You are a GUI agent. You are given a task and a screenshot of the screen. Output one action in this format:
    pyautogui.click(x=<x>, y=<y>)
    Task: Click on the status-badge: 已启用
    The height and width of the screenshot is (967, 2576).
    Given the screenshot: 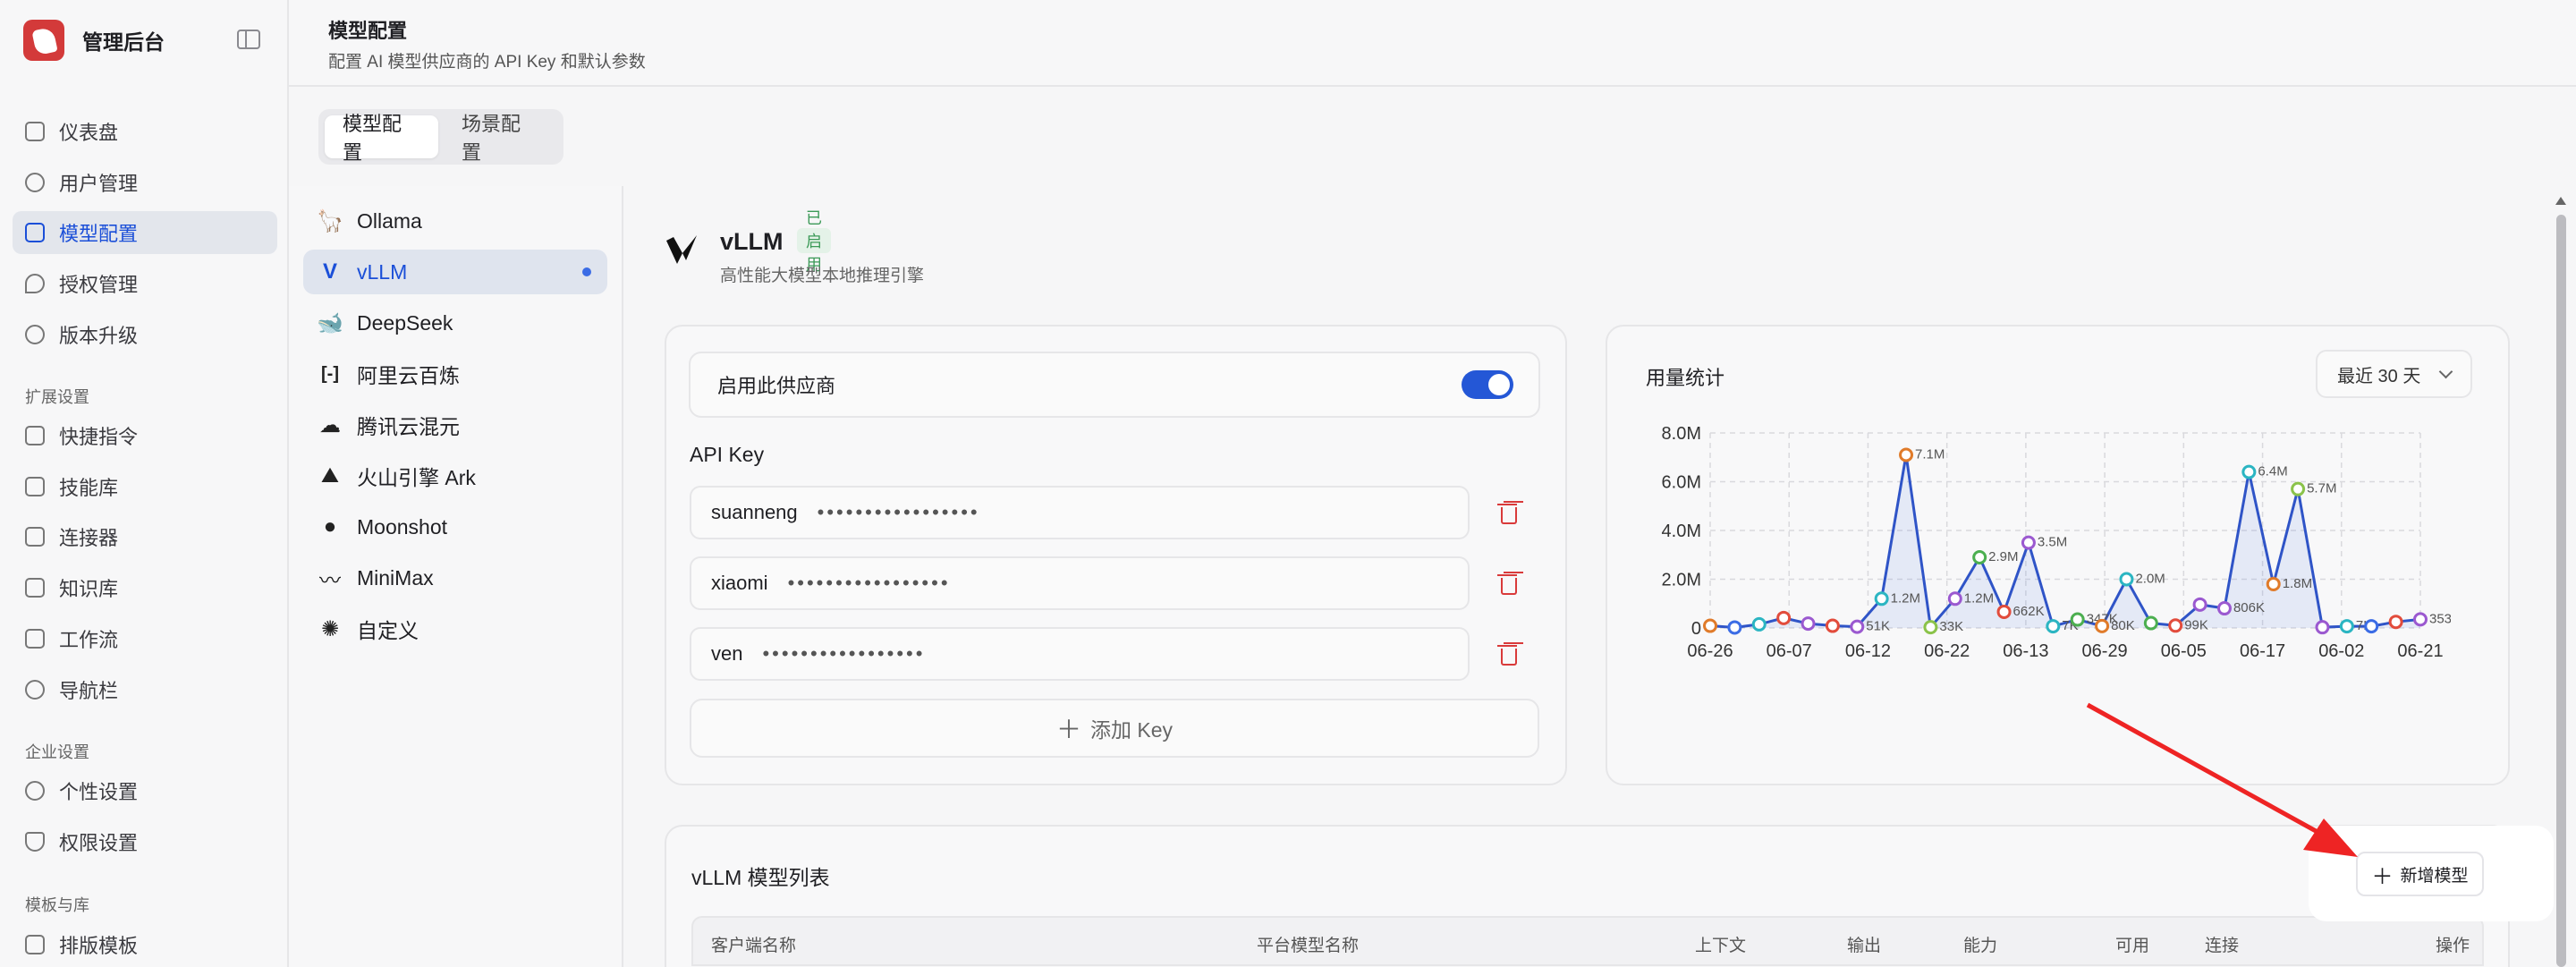 What is the action you would take?
    pyautogui.click(x=814, y=241)
    